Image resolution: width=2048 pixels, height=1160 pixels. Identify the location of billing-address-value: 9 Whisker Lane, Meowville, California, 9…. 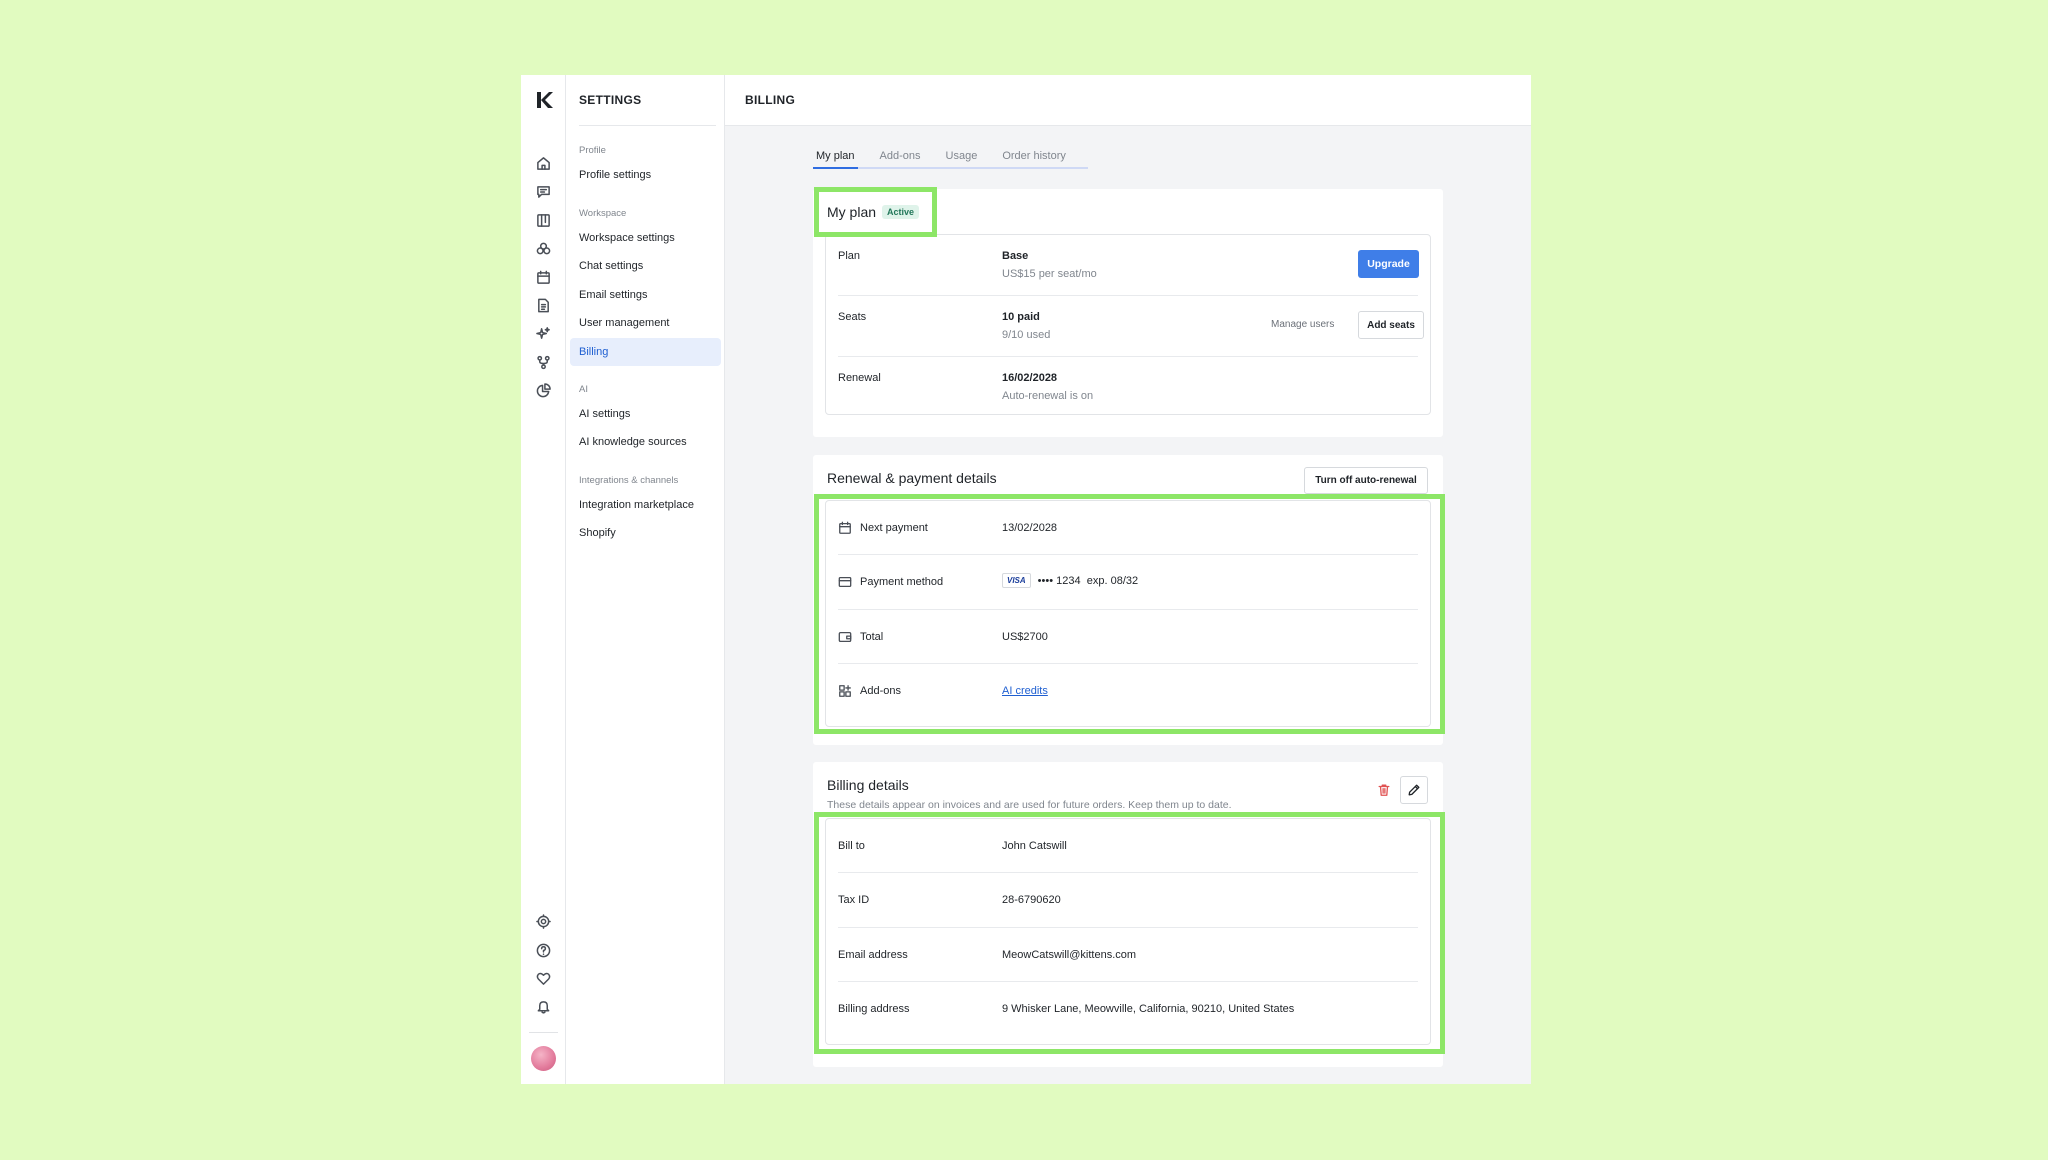
(1148, 1009).